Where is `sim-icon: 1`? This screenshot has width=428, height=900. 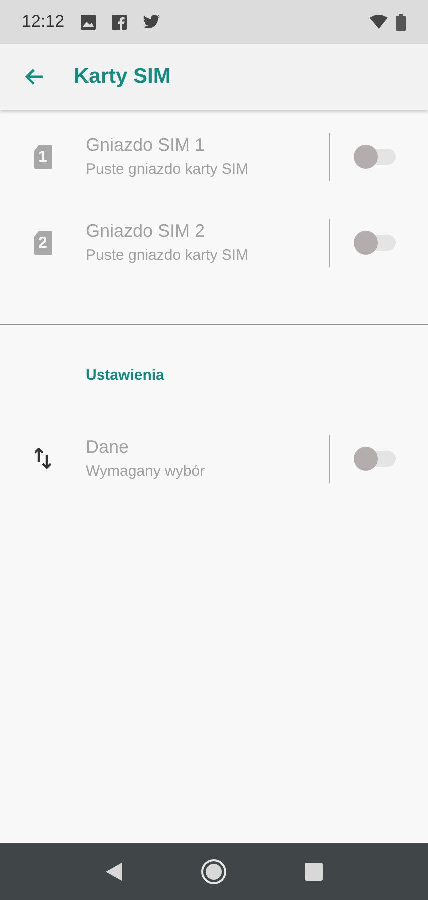
sim-icon: 1 is located at coordinates (43, 157).